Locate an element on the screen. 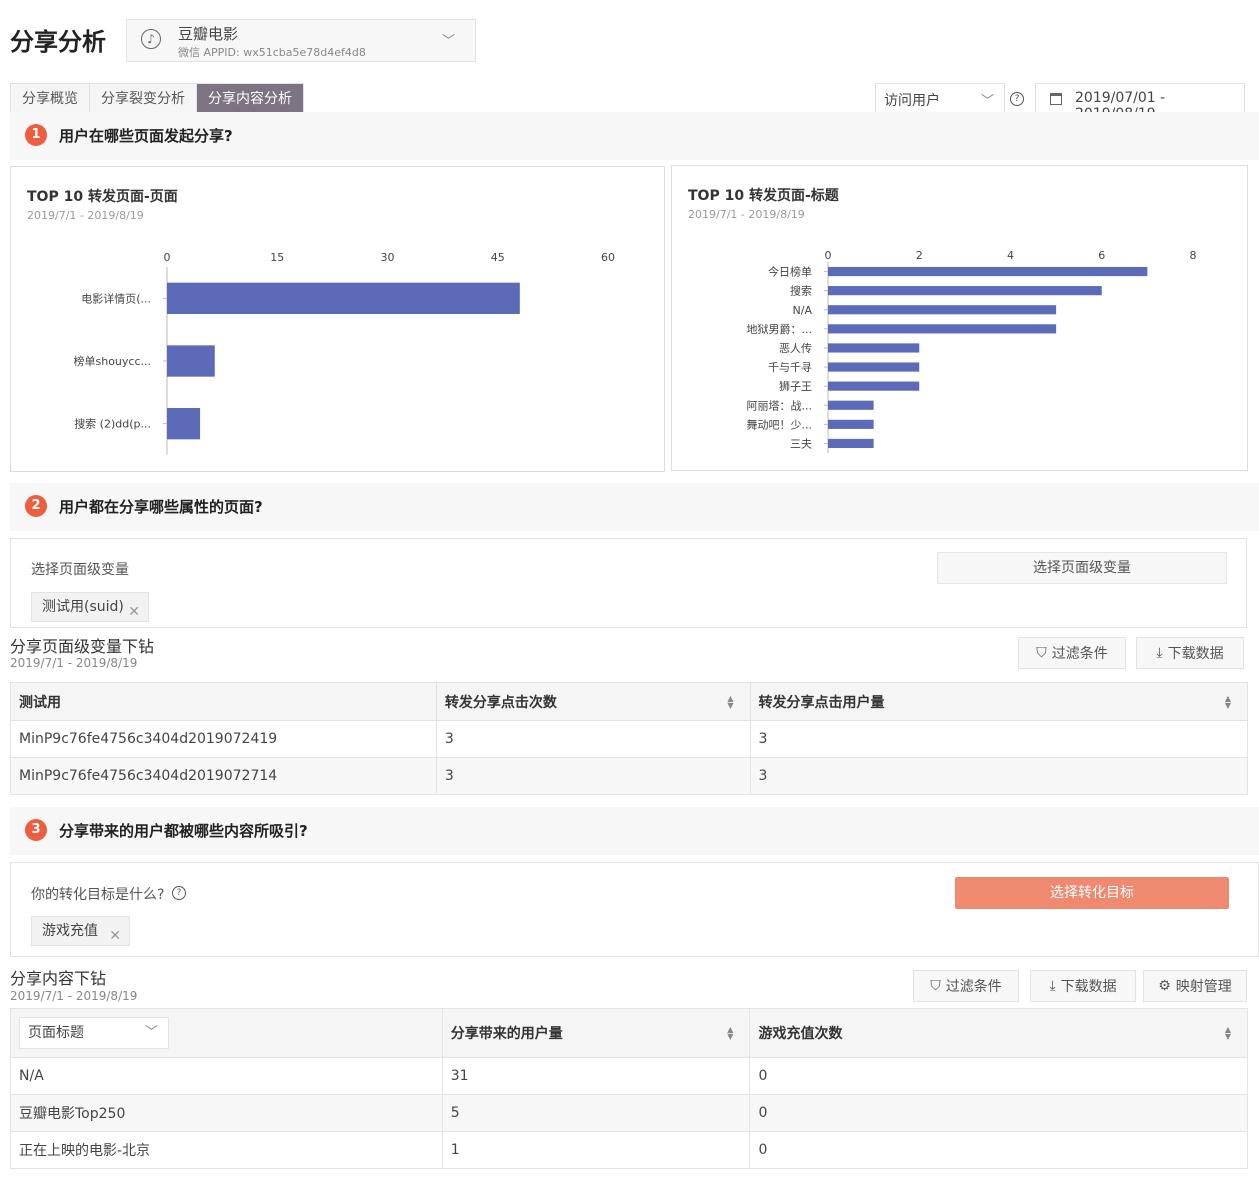 The height and width of the screenshot is (1191, 1259). mapping-manage-button: ⚙ 映射管理 is located at coordinates (1195, 986).